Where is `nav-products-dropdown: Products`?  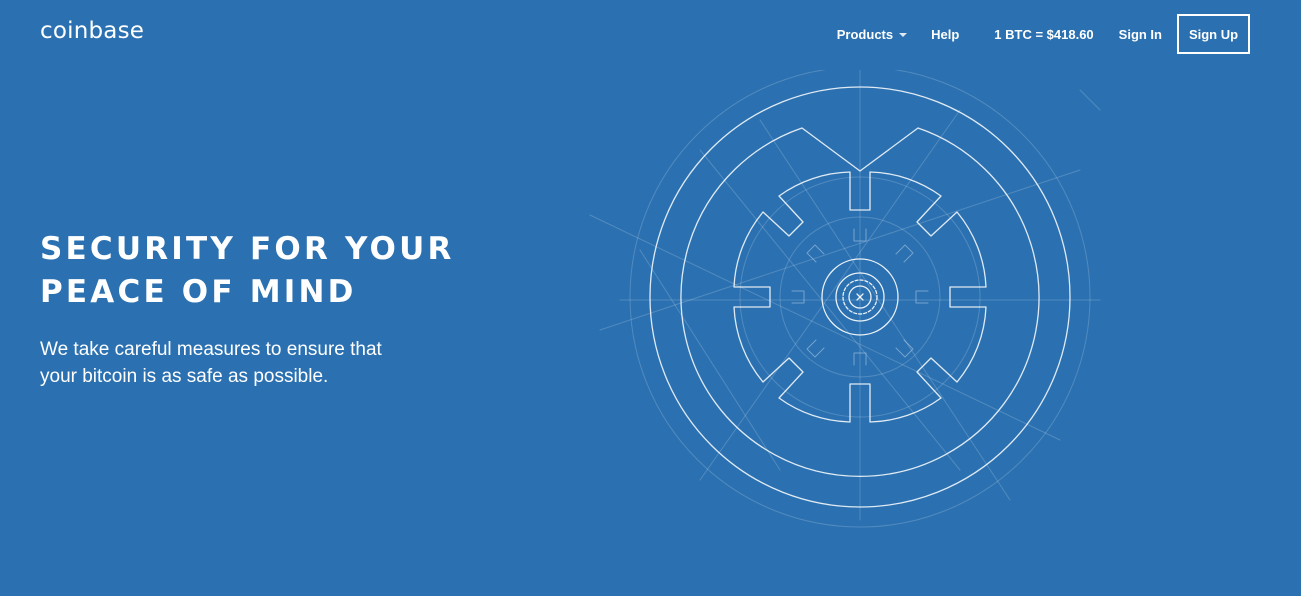
nav-products-dropdown: Products is located at coordinates (872, 34).